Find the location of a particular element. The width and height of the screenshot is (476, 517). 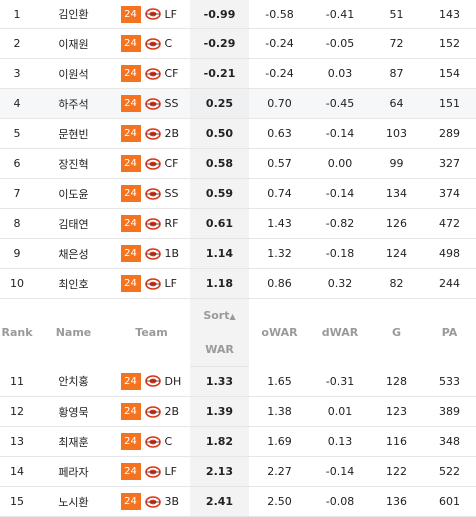

player-name-link: 이도윤 is located at coordinates (73, 193).